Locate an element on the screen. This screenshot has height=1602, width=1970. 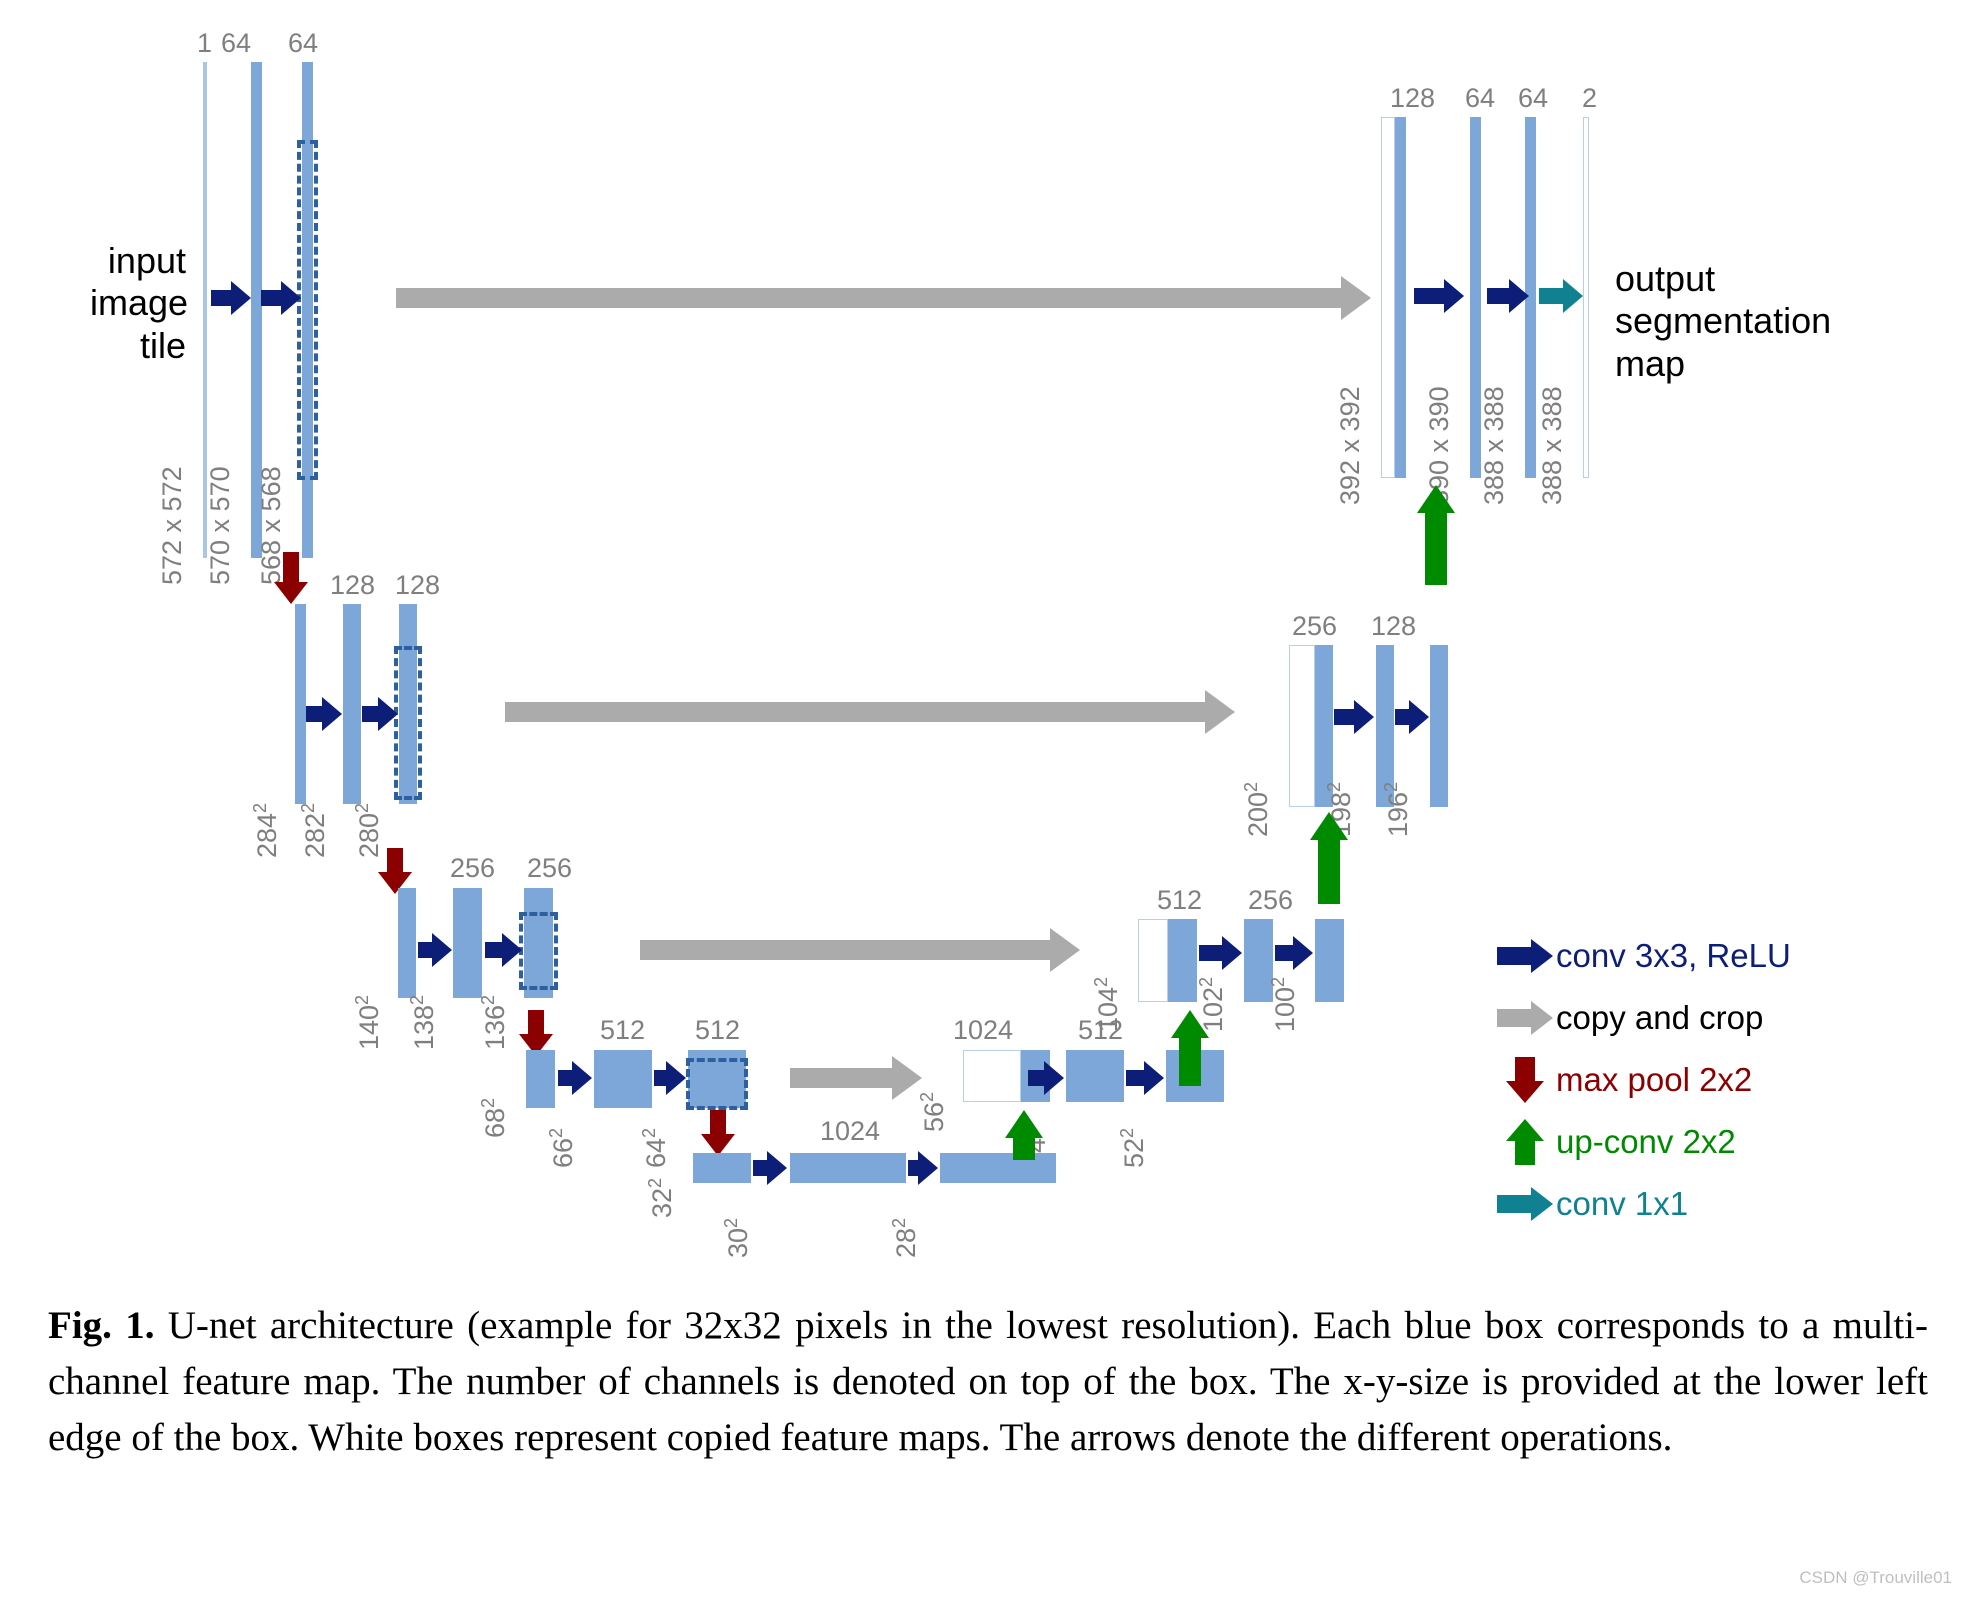
legend-item-conv1x1: conv 1x1 is located at coordinates (1642, 1204).